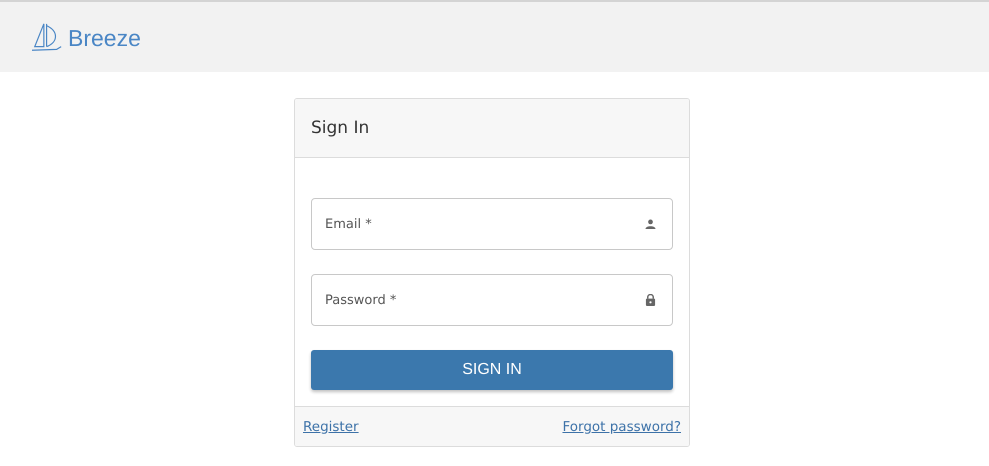 This screenshot has height=466, width=989. What do you see at coordinates (104, 38) in the screenshot?
I see `brand-name: Breeze` at bounding box center [104, 38].